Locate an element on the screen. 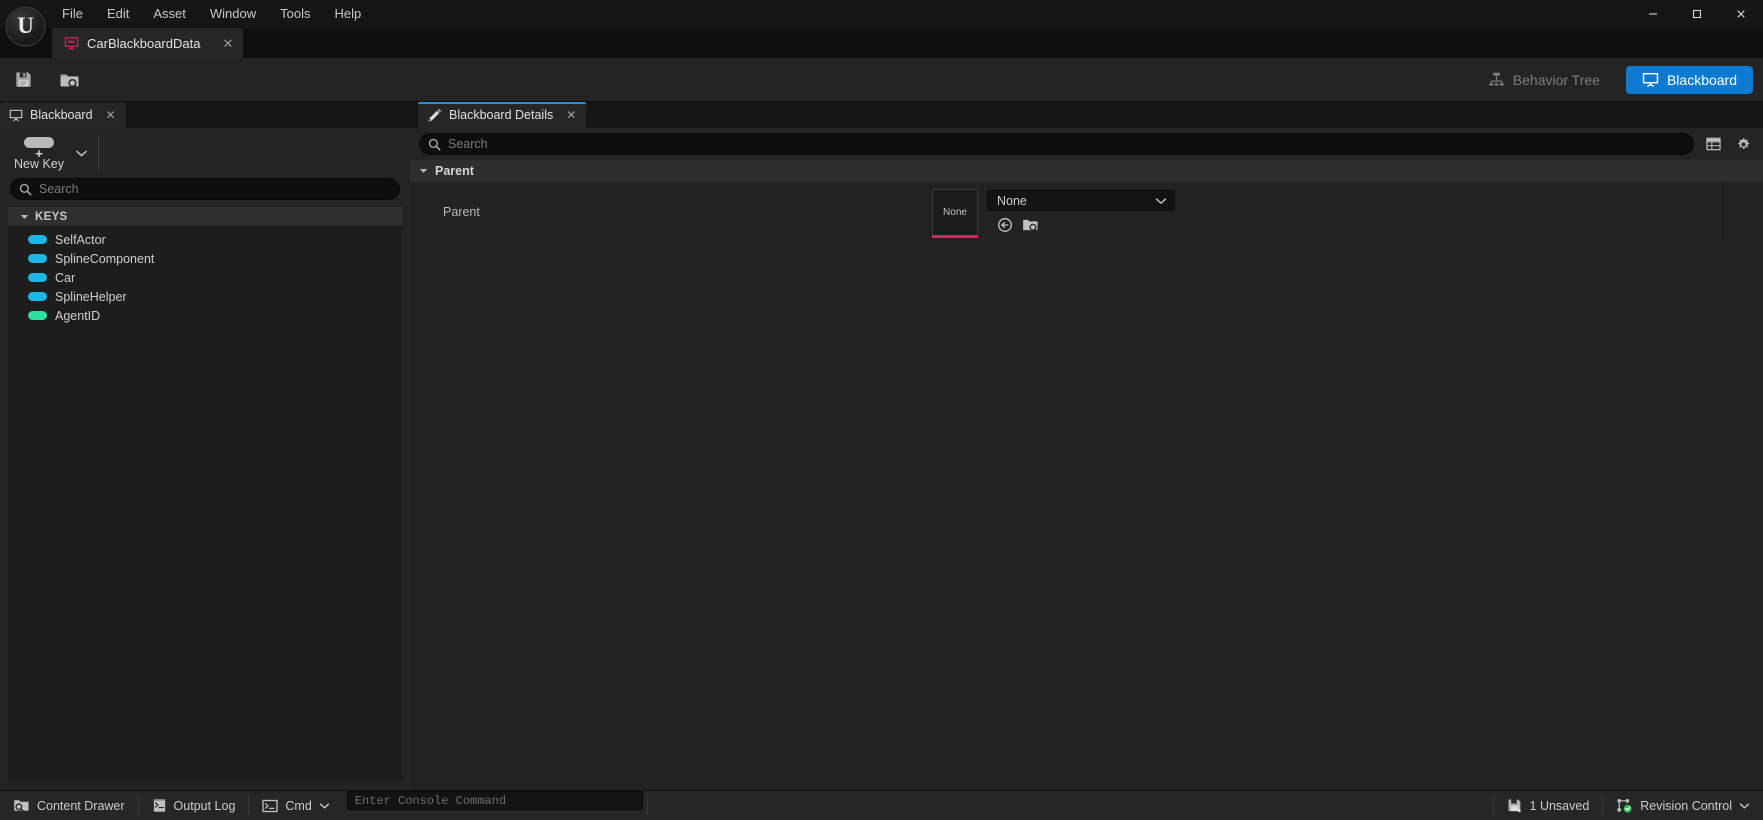 This screenshot has height=820, width=1763. blackboard-asset-icon is located at coordinates (71, 43).